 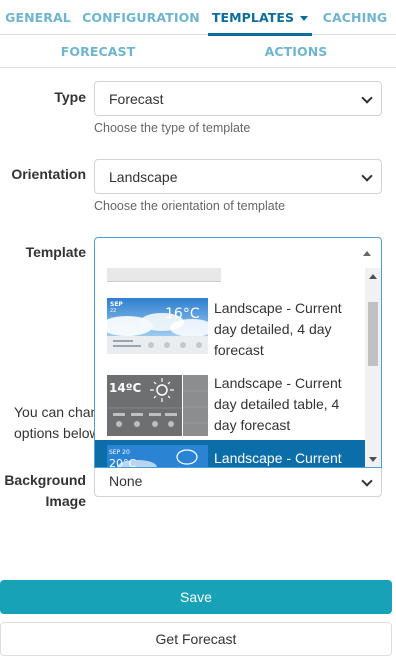 What do you see at coordinates (48, 174) in the screenshot?
I see `orientation-label: Orientation` at bounding box center [48, 174].